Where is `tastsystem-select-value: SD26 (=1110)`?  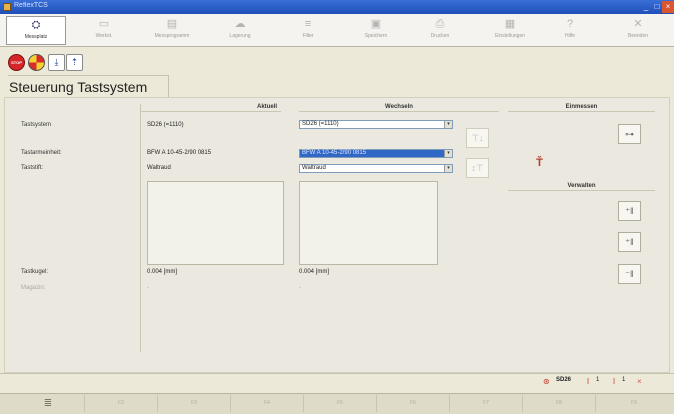 tastsystem-select-value: SD26 (=1110) is located at coordinates (320, 124).